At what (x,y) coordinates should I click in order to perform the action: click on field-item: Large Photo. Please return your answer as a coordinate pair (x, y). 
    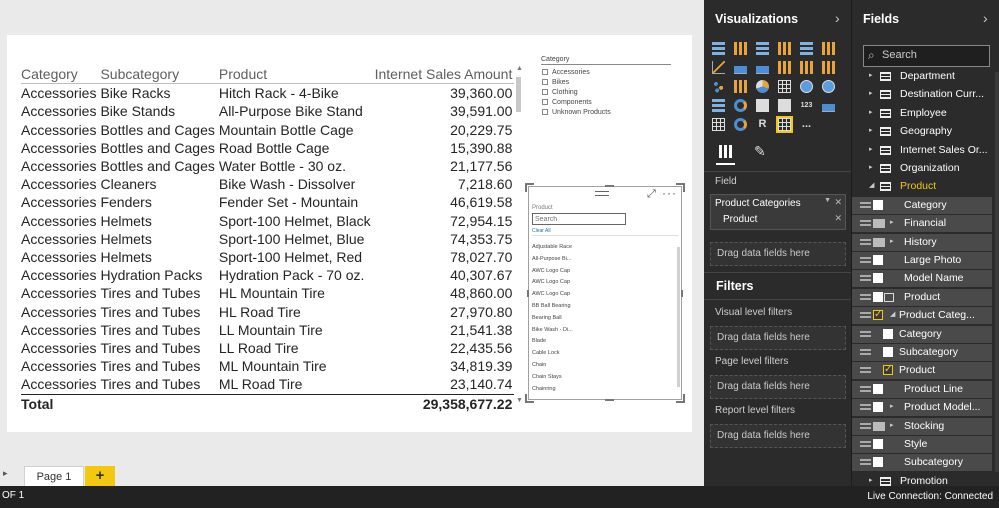
    Looking at the image, I should click on (922, 260).